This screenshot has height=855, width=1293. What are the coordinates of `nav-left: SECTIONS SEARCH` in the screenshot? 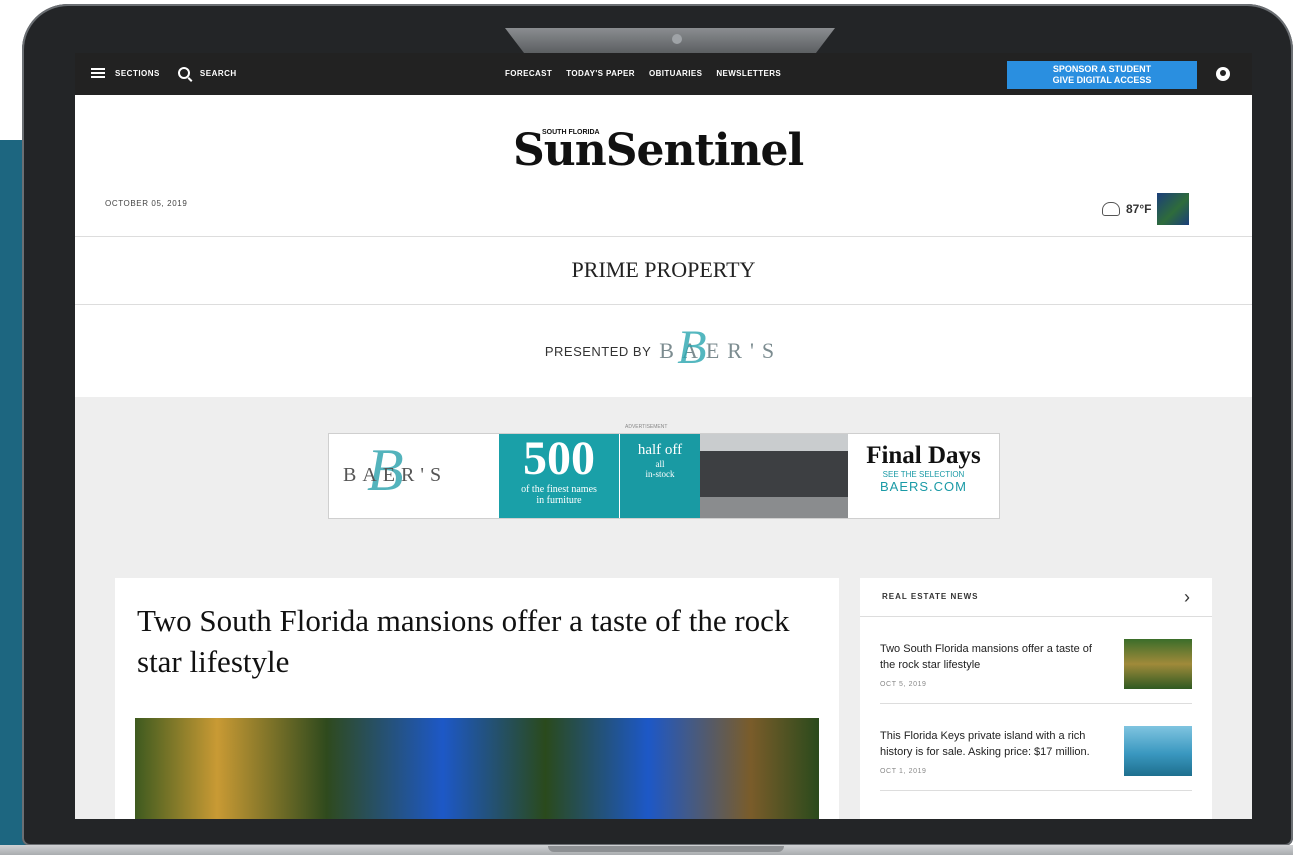 It's located at (164, 73).